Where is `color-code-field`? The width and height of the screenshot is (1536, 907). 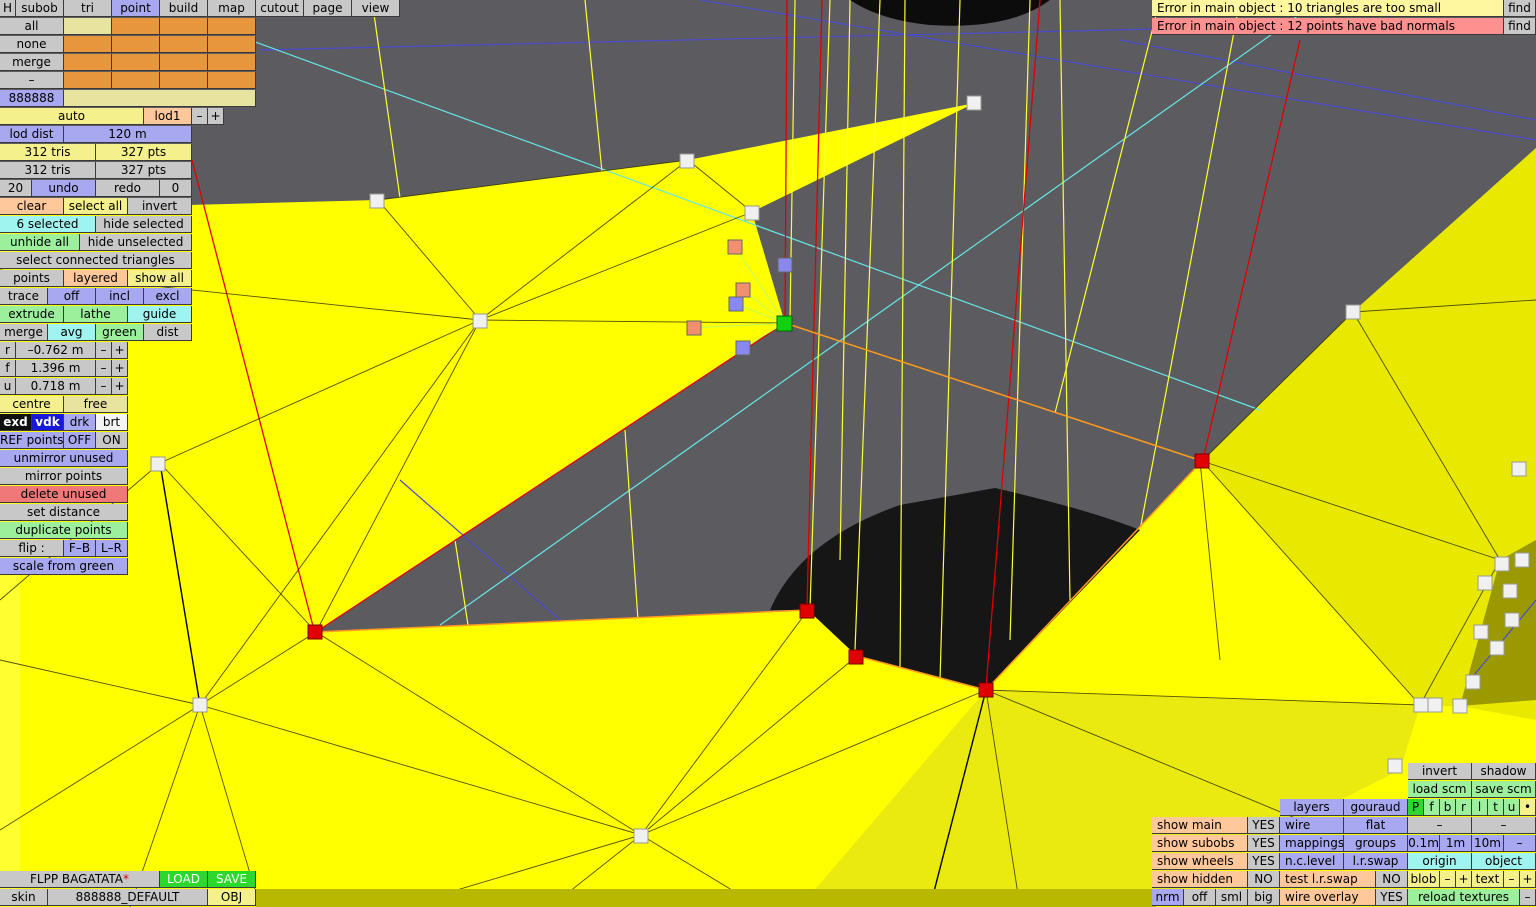
color-code-field is located at coordinates (160, 98).